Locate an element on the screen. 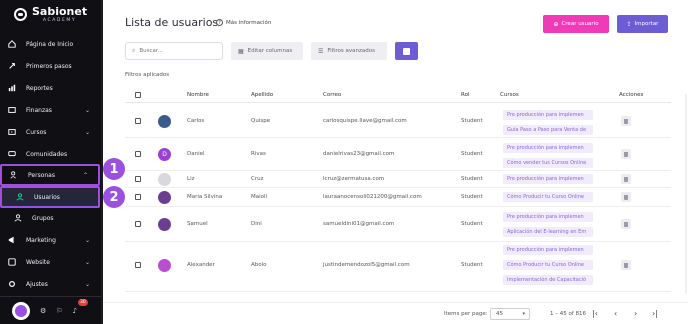  first-page-button: |‹ is located at coordinates (595, 313).